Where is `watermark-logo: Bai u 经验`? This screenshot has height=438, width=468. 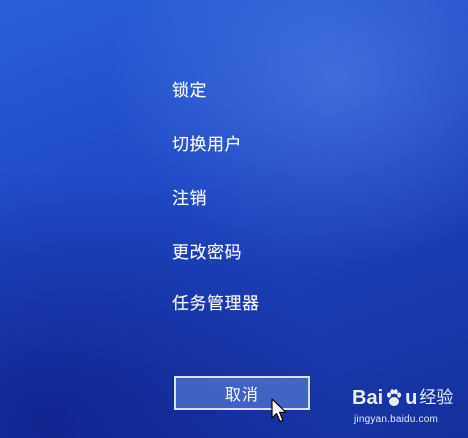
watermark-logo: Bai u 经验 is located at coordinates (402, 398).